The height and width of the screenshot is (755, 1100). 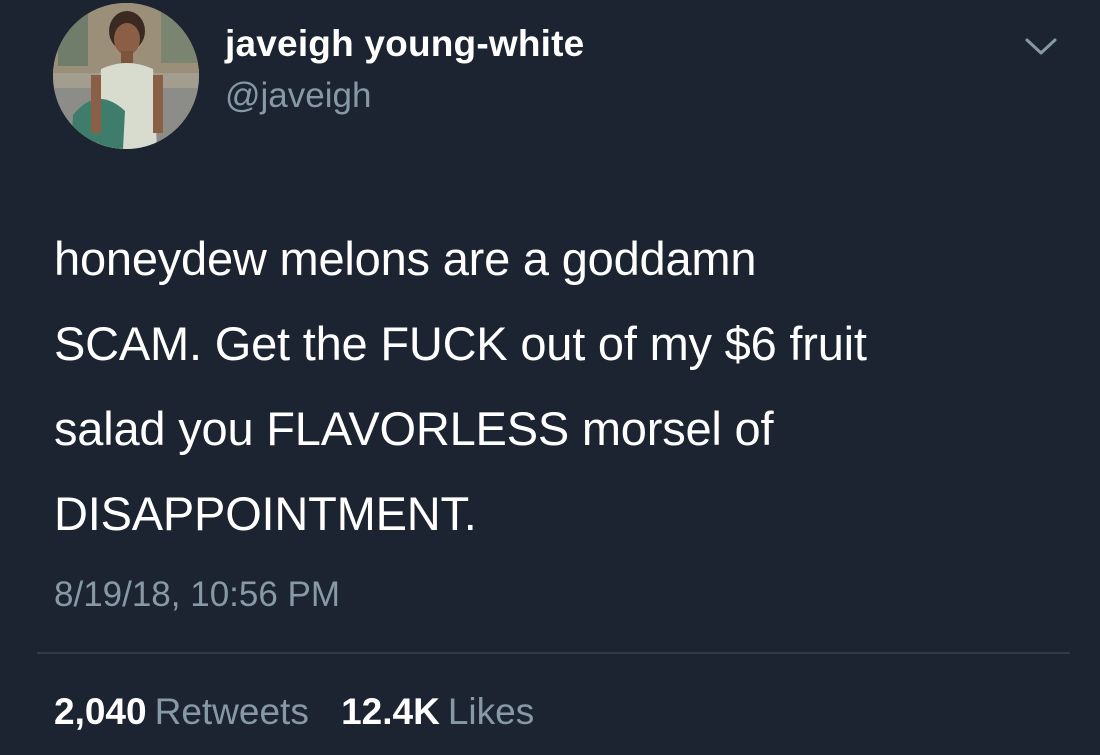 I want to click on likes-stat: 12.4K Likes, so click(x=437, y=712).